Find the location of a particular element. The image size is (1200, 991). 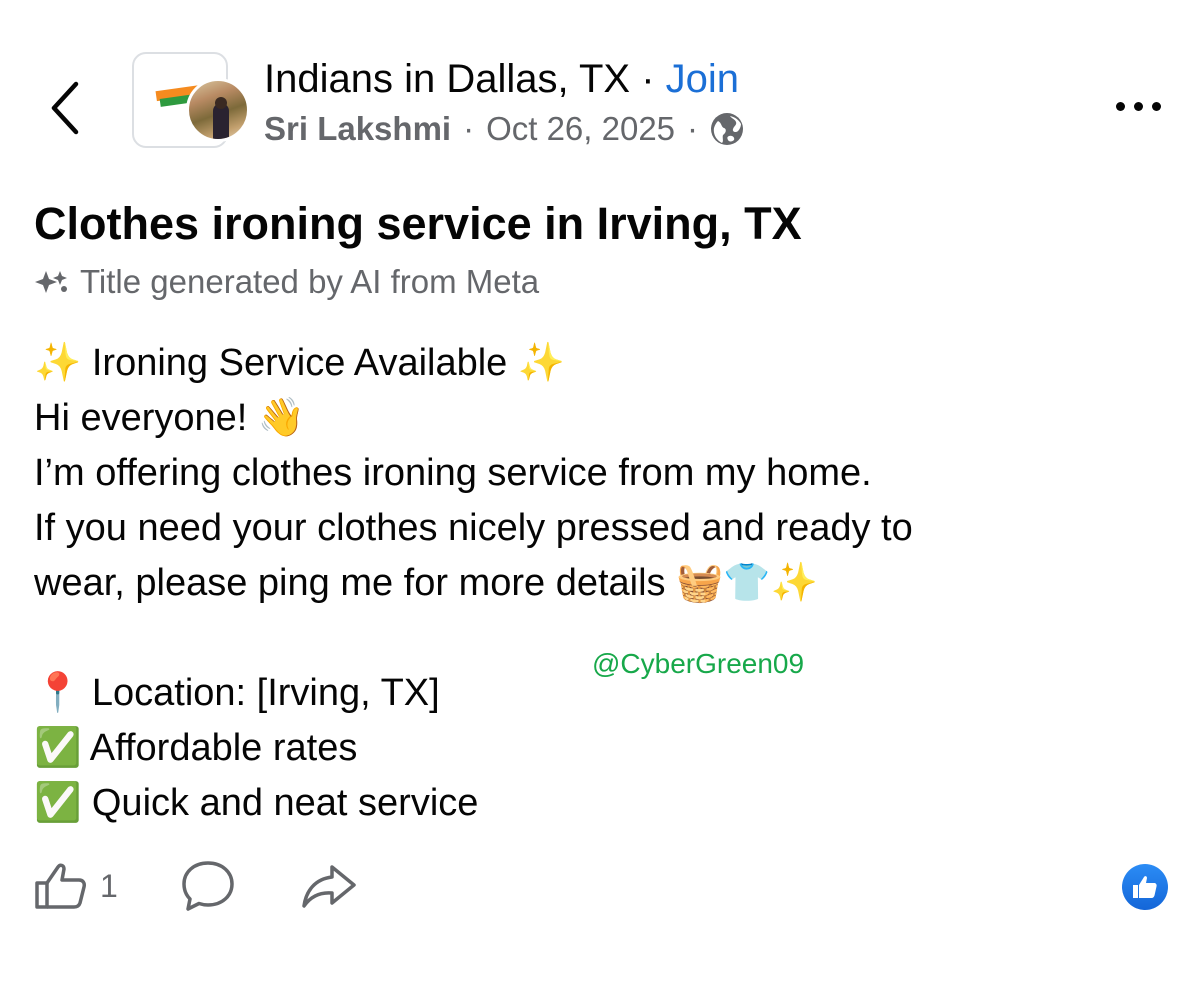

post-meta: Sri Lakshmi · Oct 26, 2025 · is located at coordinates (504, 129).